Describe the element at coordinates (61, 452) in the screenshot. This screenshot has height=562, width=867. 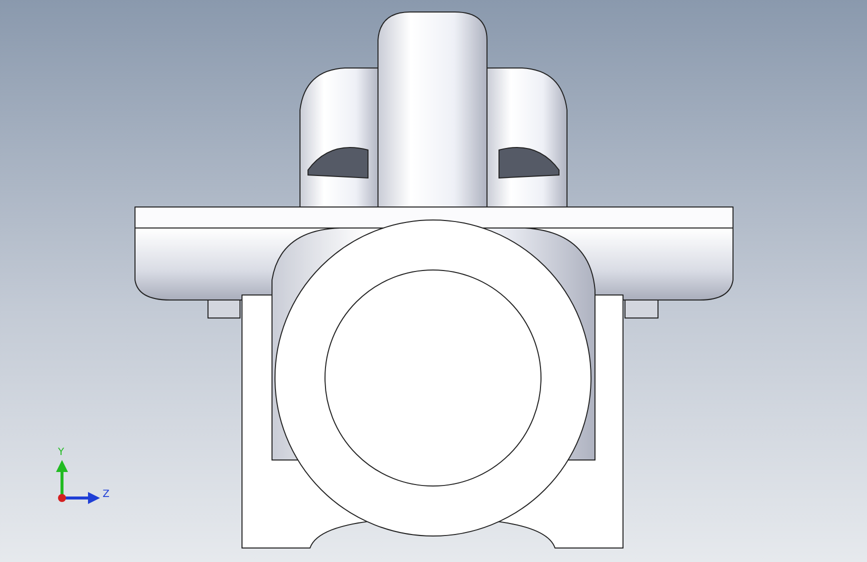
I see `axis-label: Y` at that location.